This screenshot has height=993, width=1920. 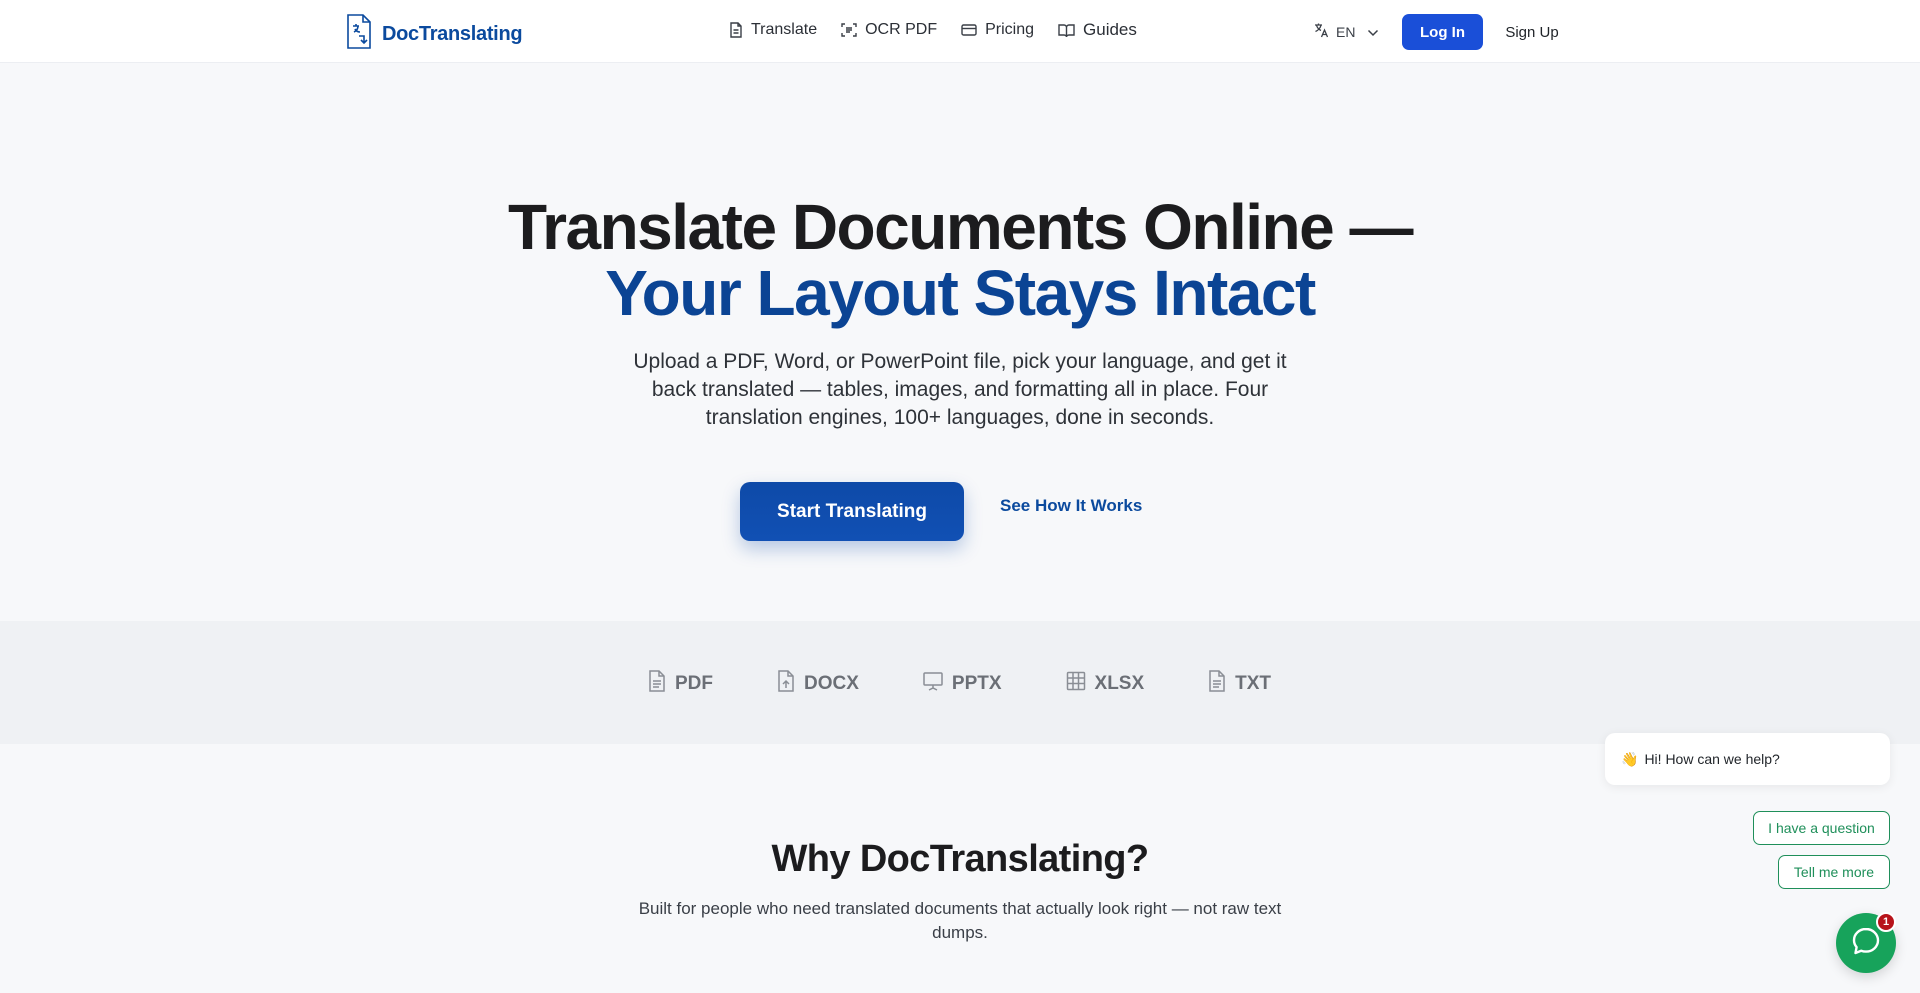 I want to click on hero-title-line1: Translate Documents Online —, so click(x=961, y=227).